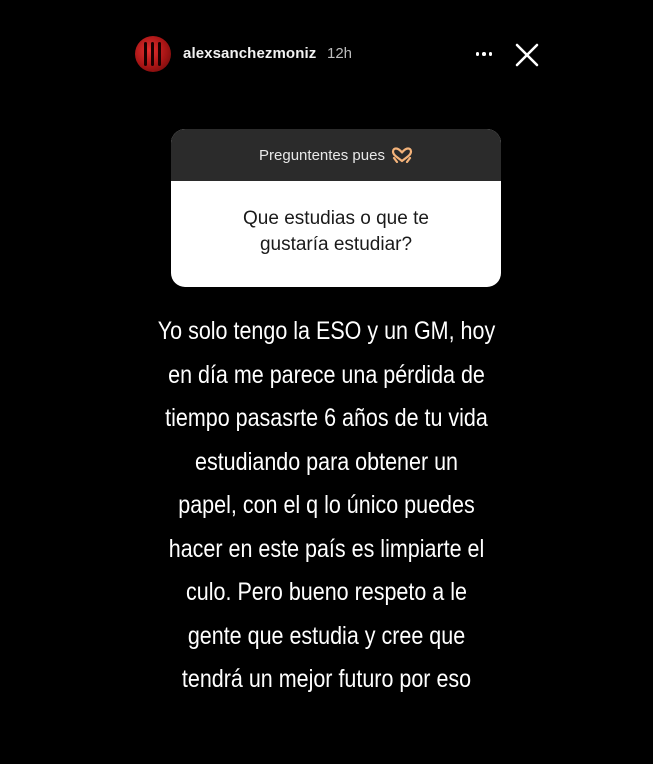 This screenshot has width=653, height=764. I want to click on answer-line: gente que estudia y cree que, so click(326, 635).